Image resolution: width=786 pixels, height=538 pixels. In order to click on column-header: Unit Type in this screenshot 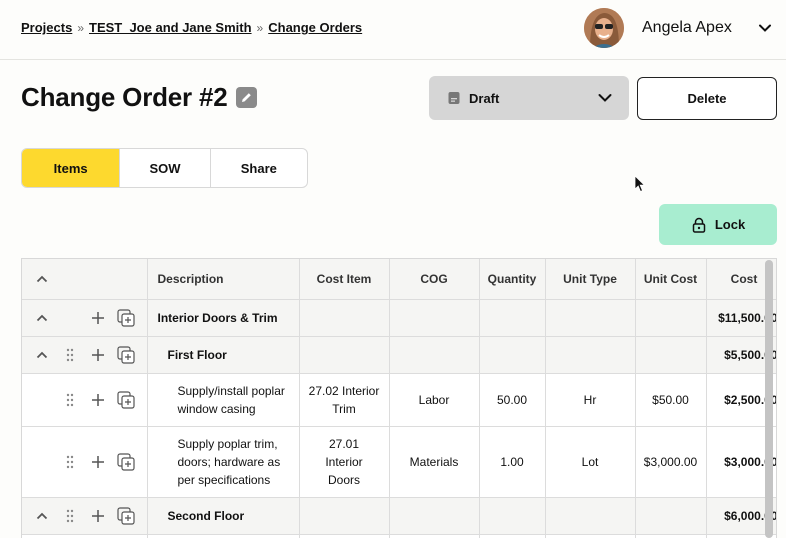, I will do `click(590, 279)`.